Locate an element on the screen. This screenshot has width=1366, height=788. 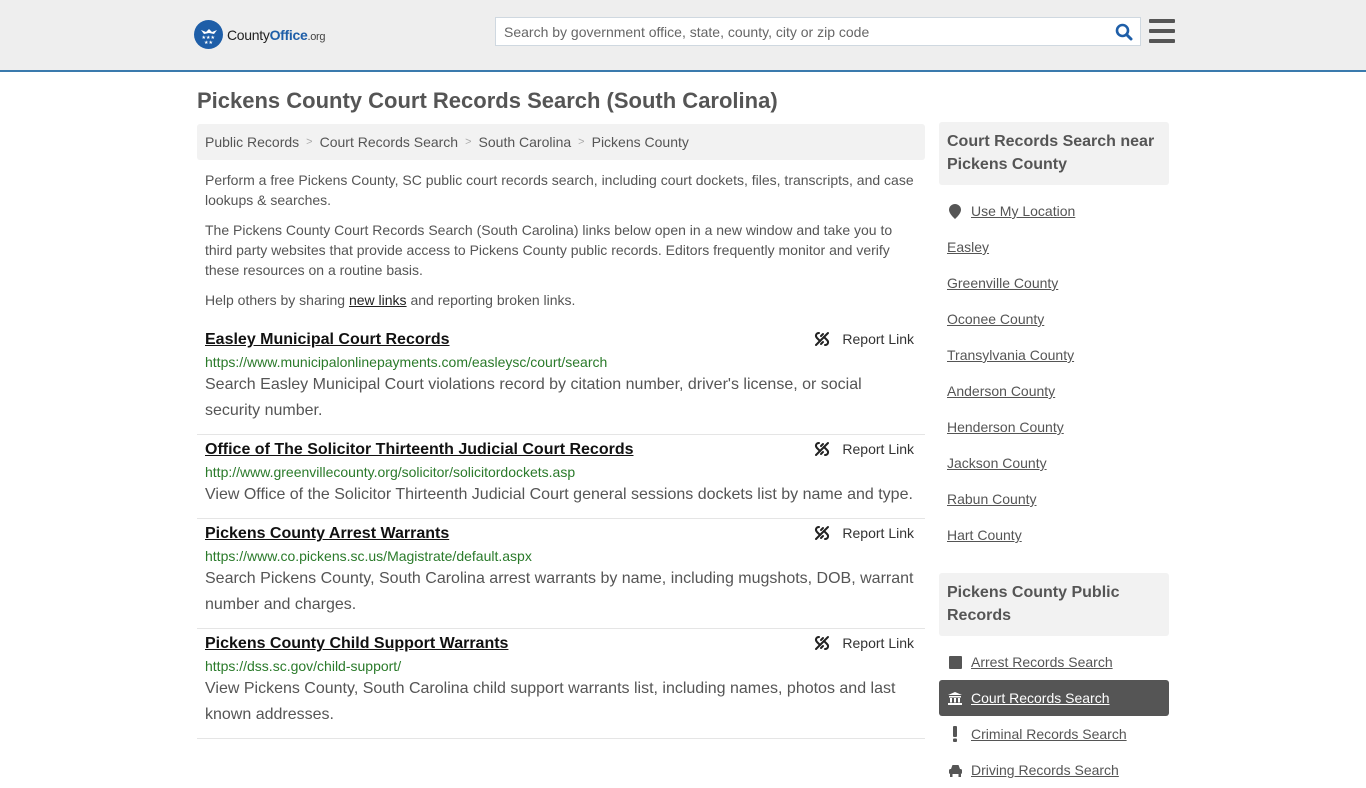
nearby-item: Rabun County is located at coordinates (1054, 499).